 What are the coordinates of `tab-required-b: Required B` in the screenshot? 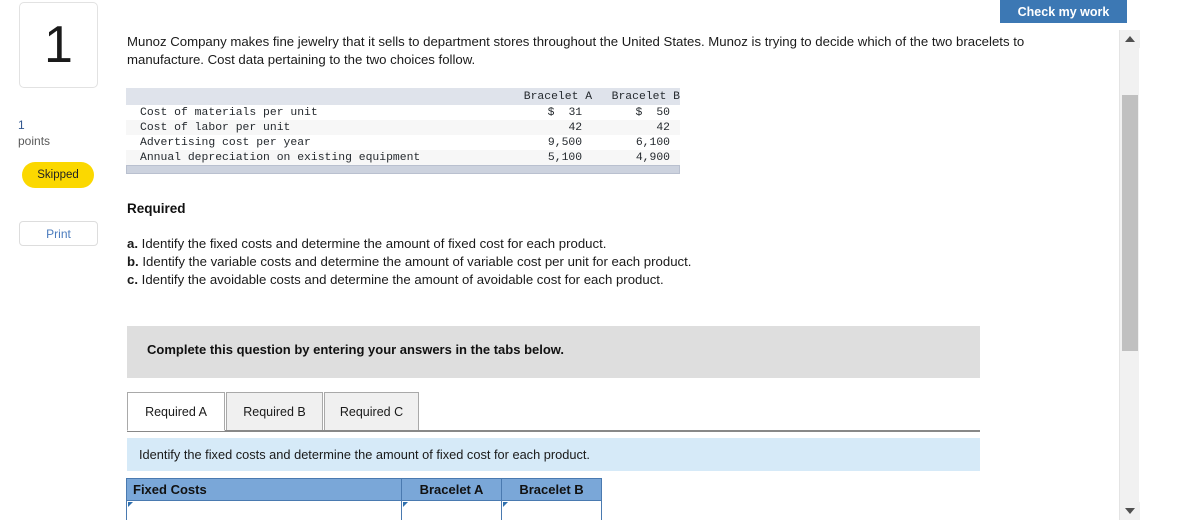 It's located at (274, 411).